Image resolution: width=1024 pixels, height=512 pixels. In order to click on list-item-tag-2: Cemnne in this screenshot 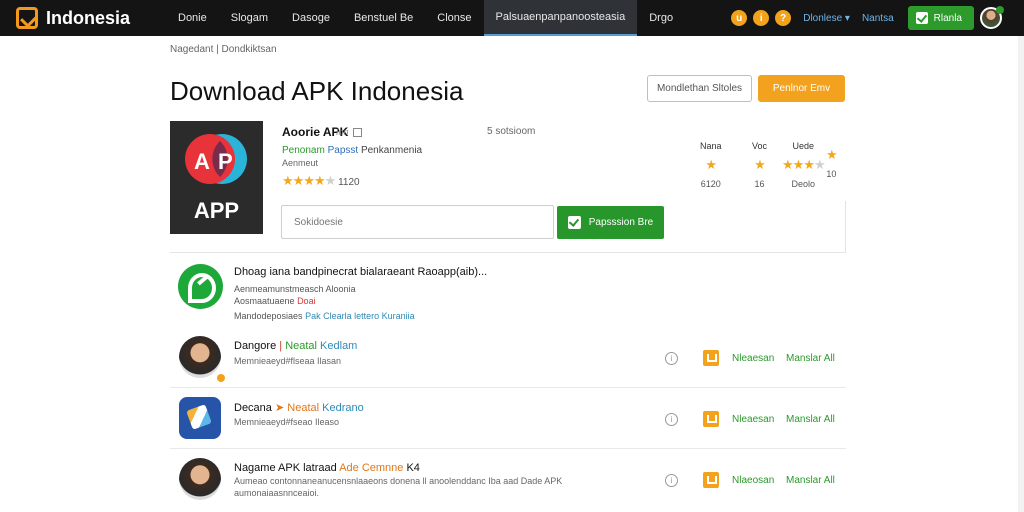, I will do `click(382, 468)`.